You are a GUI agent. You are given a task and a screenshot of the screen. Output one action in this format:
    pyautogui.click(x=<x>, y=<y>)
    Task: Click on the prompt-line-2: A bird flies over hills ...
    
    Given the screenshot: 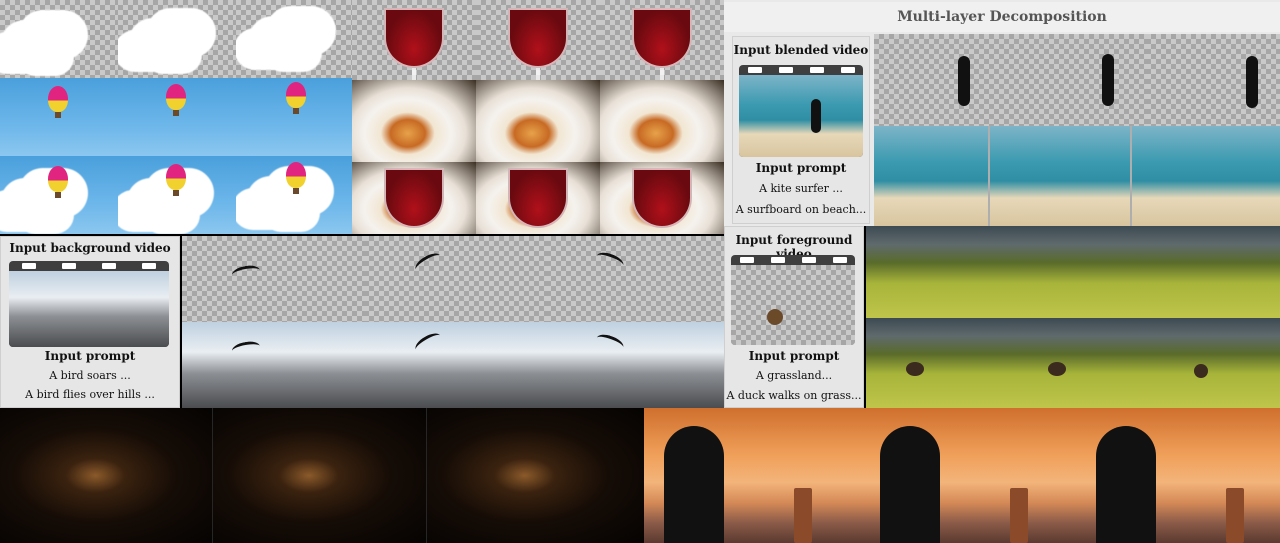 What is the action you would take?
    pyautogui.click(x=90, y=394)
    